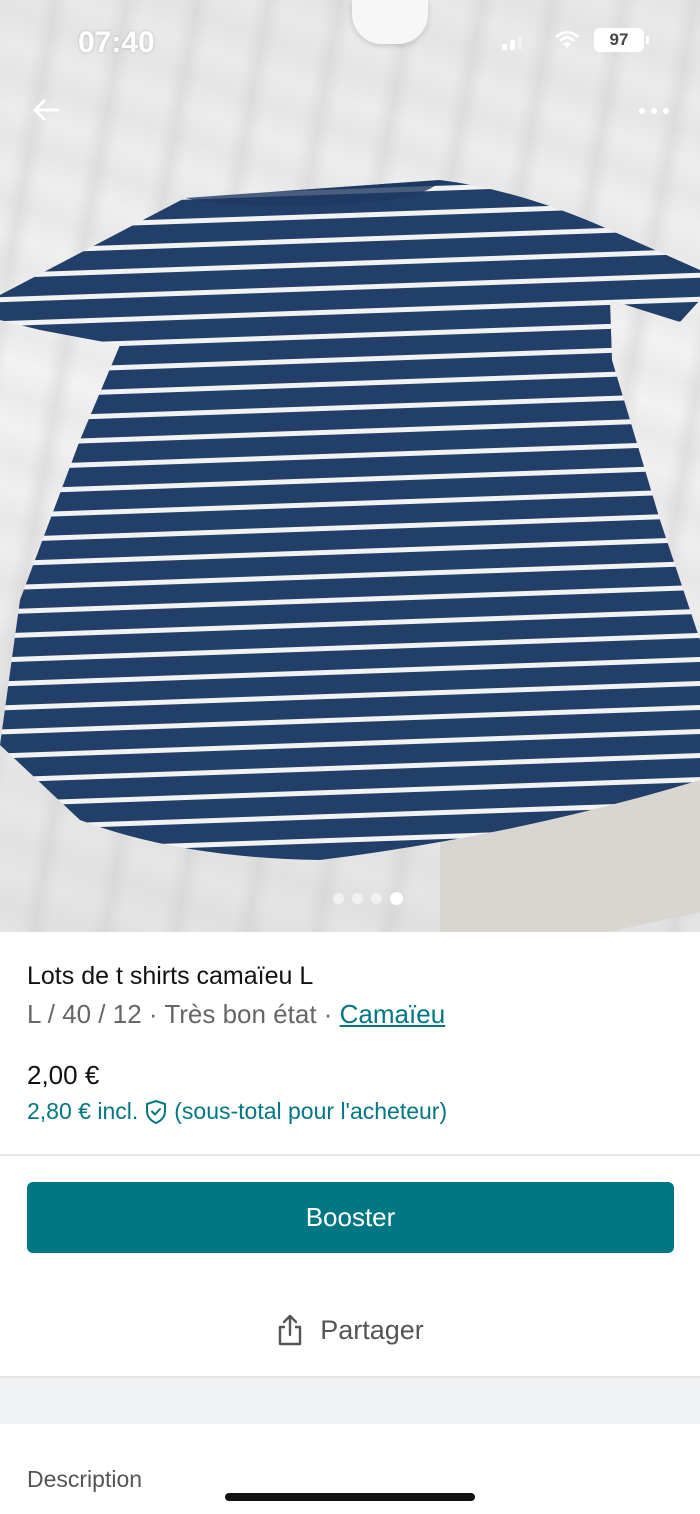 The height and width of the screenshot is (1514, 700). I want to click on wifi-icon, so click(567, 39).